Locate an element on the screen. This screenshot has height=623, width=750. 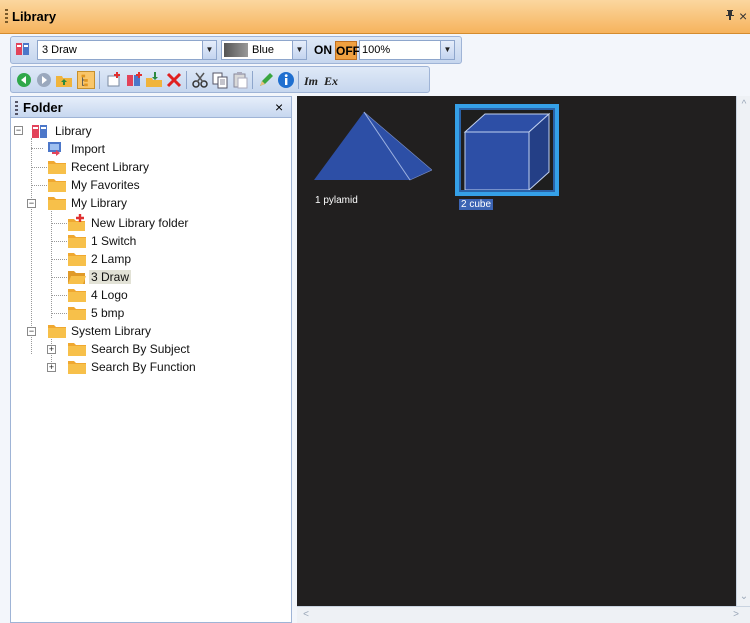
import-folder-icon is located at coordinates (154, 80).